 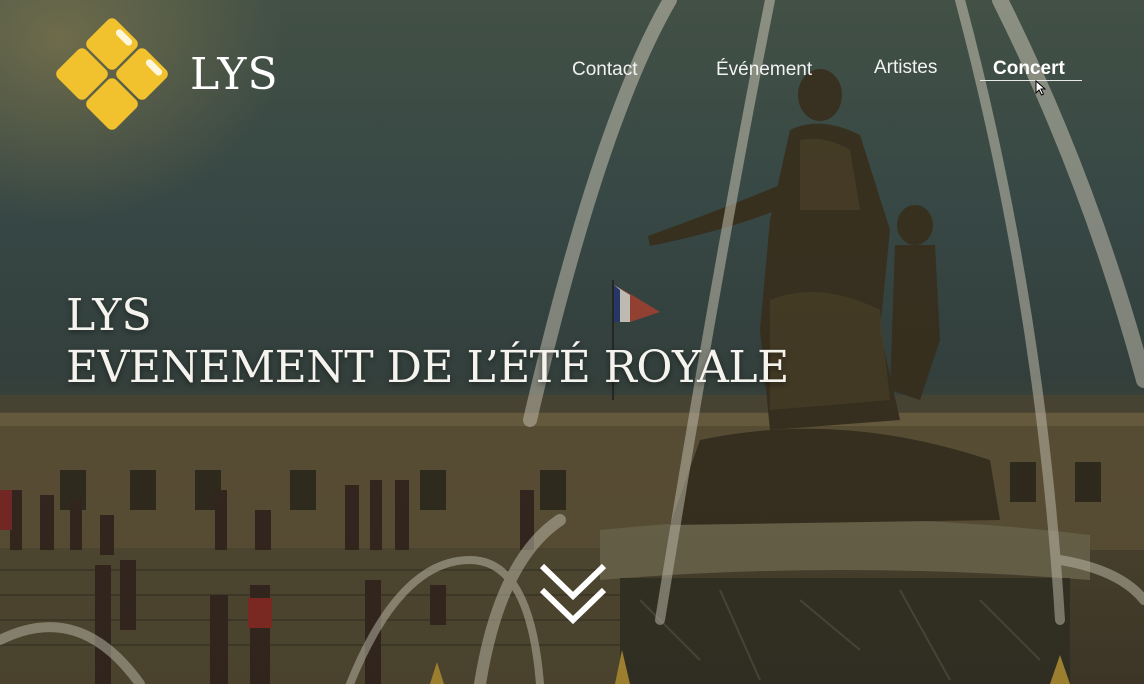 What do you see at coordinates (764, 70) in the screenshot?
I see `nav-item-evenement: Événement` at bounding box center [764, 70].